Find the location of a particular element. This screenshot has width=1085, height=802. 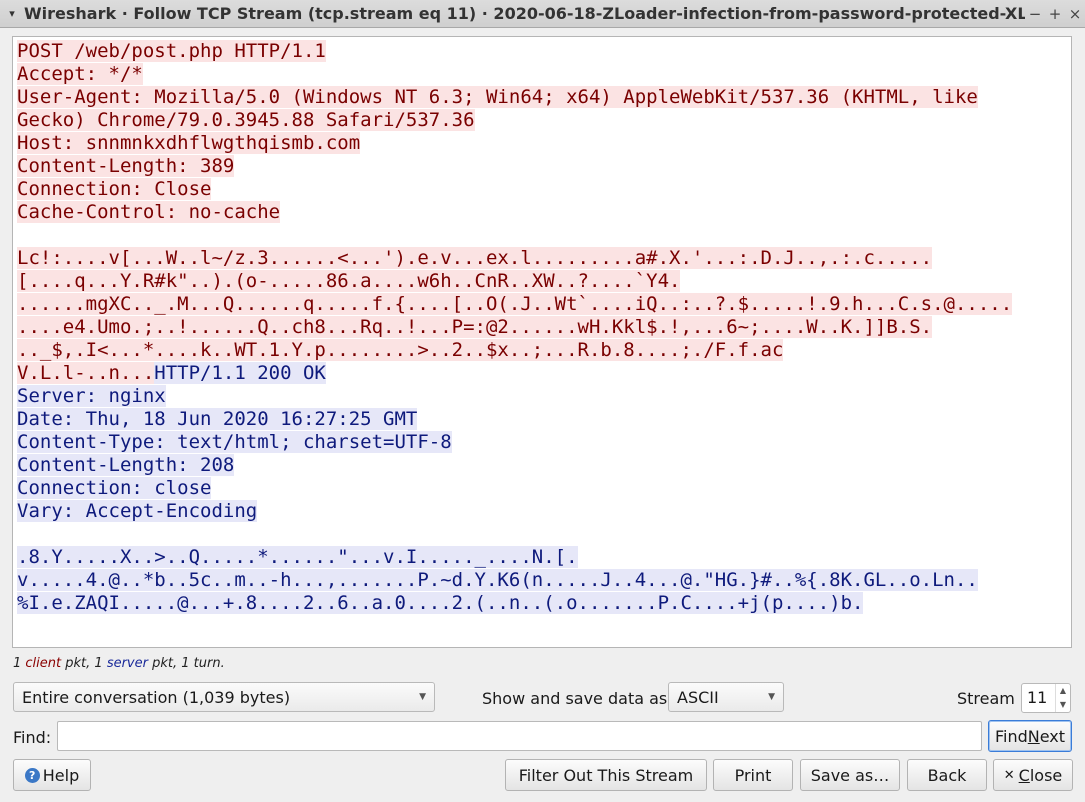

stream-number-value: 11 is located at coordinates (1037, 697).